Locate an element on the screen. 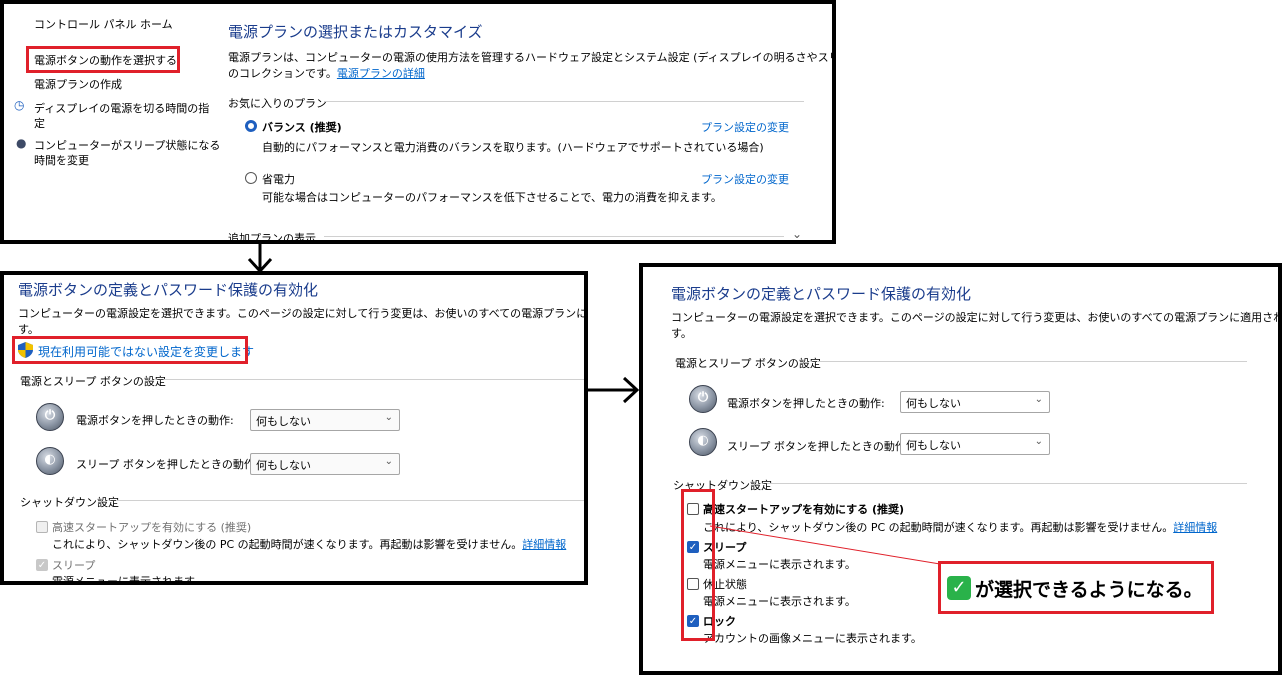  moon-icon: ● is located at coordinates (21, 143).